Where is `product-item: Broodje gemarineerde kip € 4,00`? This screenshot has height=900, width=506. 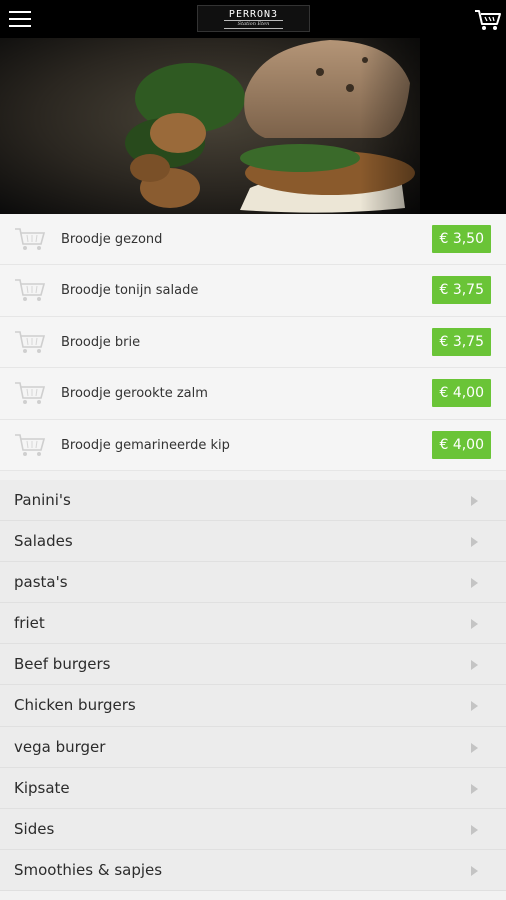
product-item: Broodje gemarineerde kip € 4,00 is located at coordinates (253, 445).